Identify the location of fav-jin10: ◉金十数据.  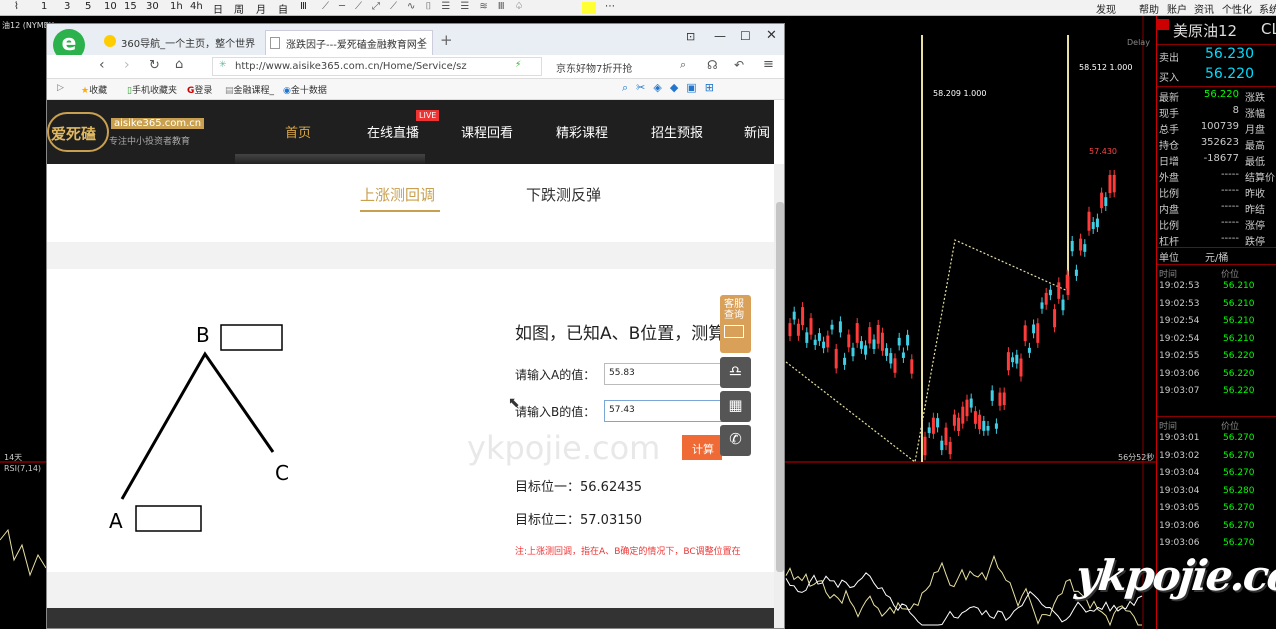
(305, 89).